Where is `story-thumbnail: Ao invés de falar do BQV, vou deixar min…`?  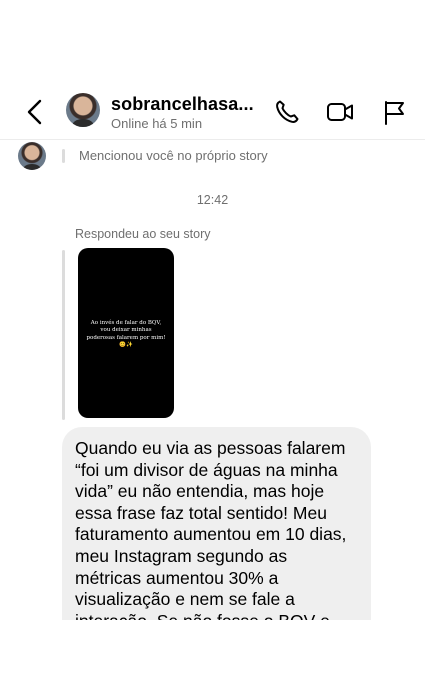
story-thumbnail: Ao invés de falar do BQV, vou deixar min… is located at coordinates (126, 333).